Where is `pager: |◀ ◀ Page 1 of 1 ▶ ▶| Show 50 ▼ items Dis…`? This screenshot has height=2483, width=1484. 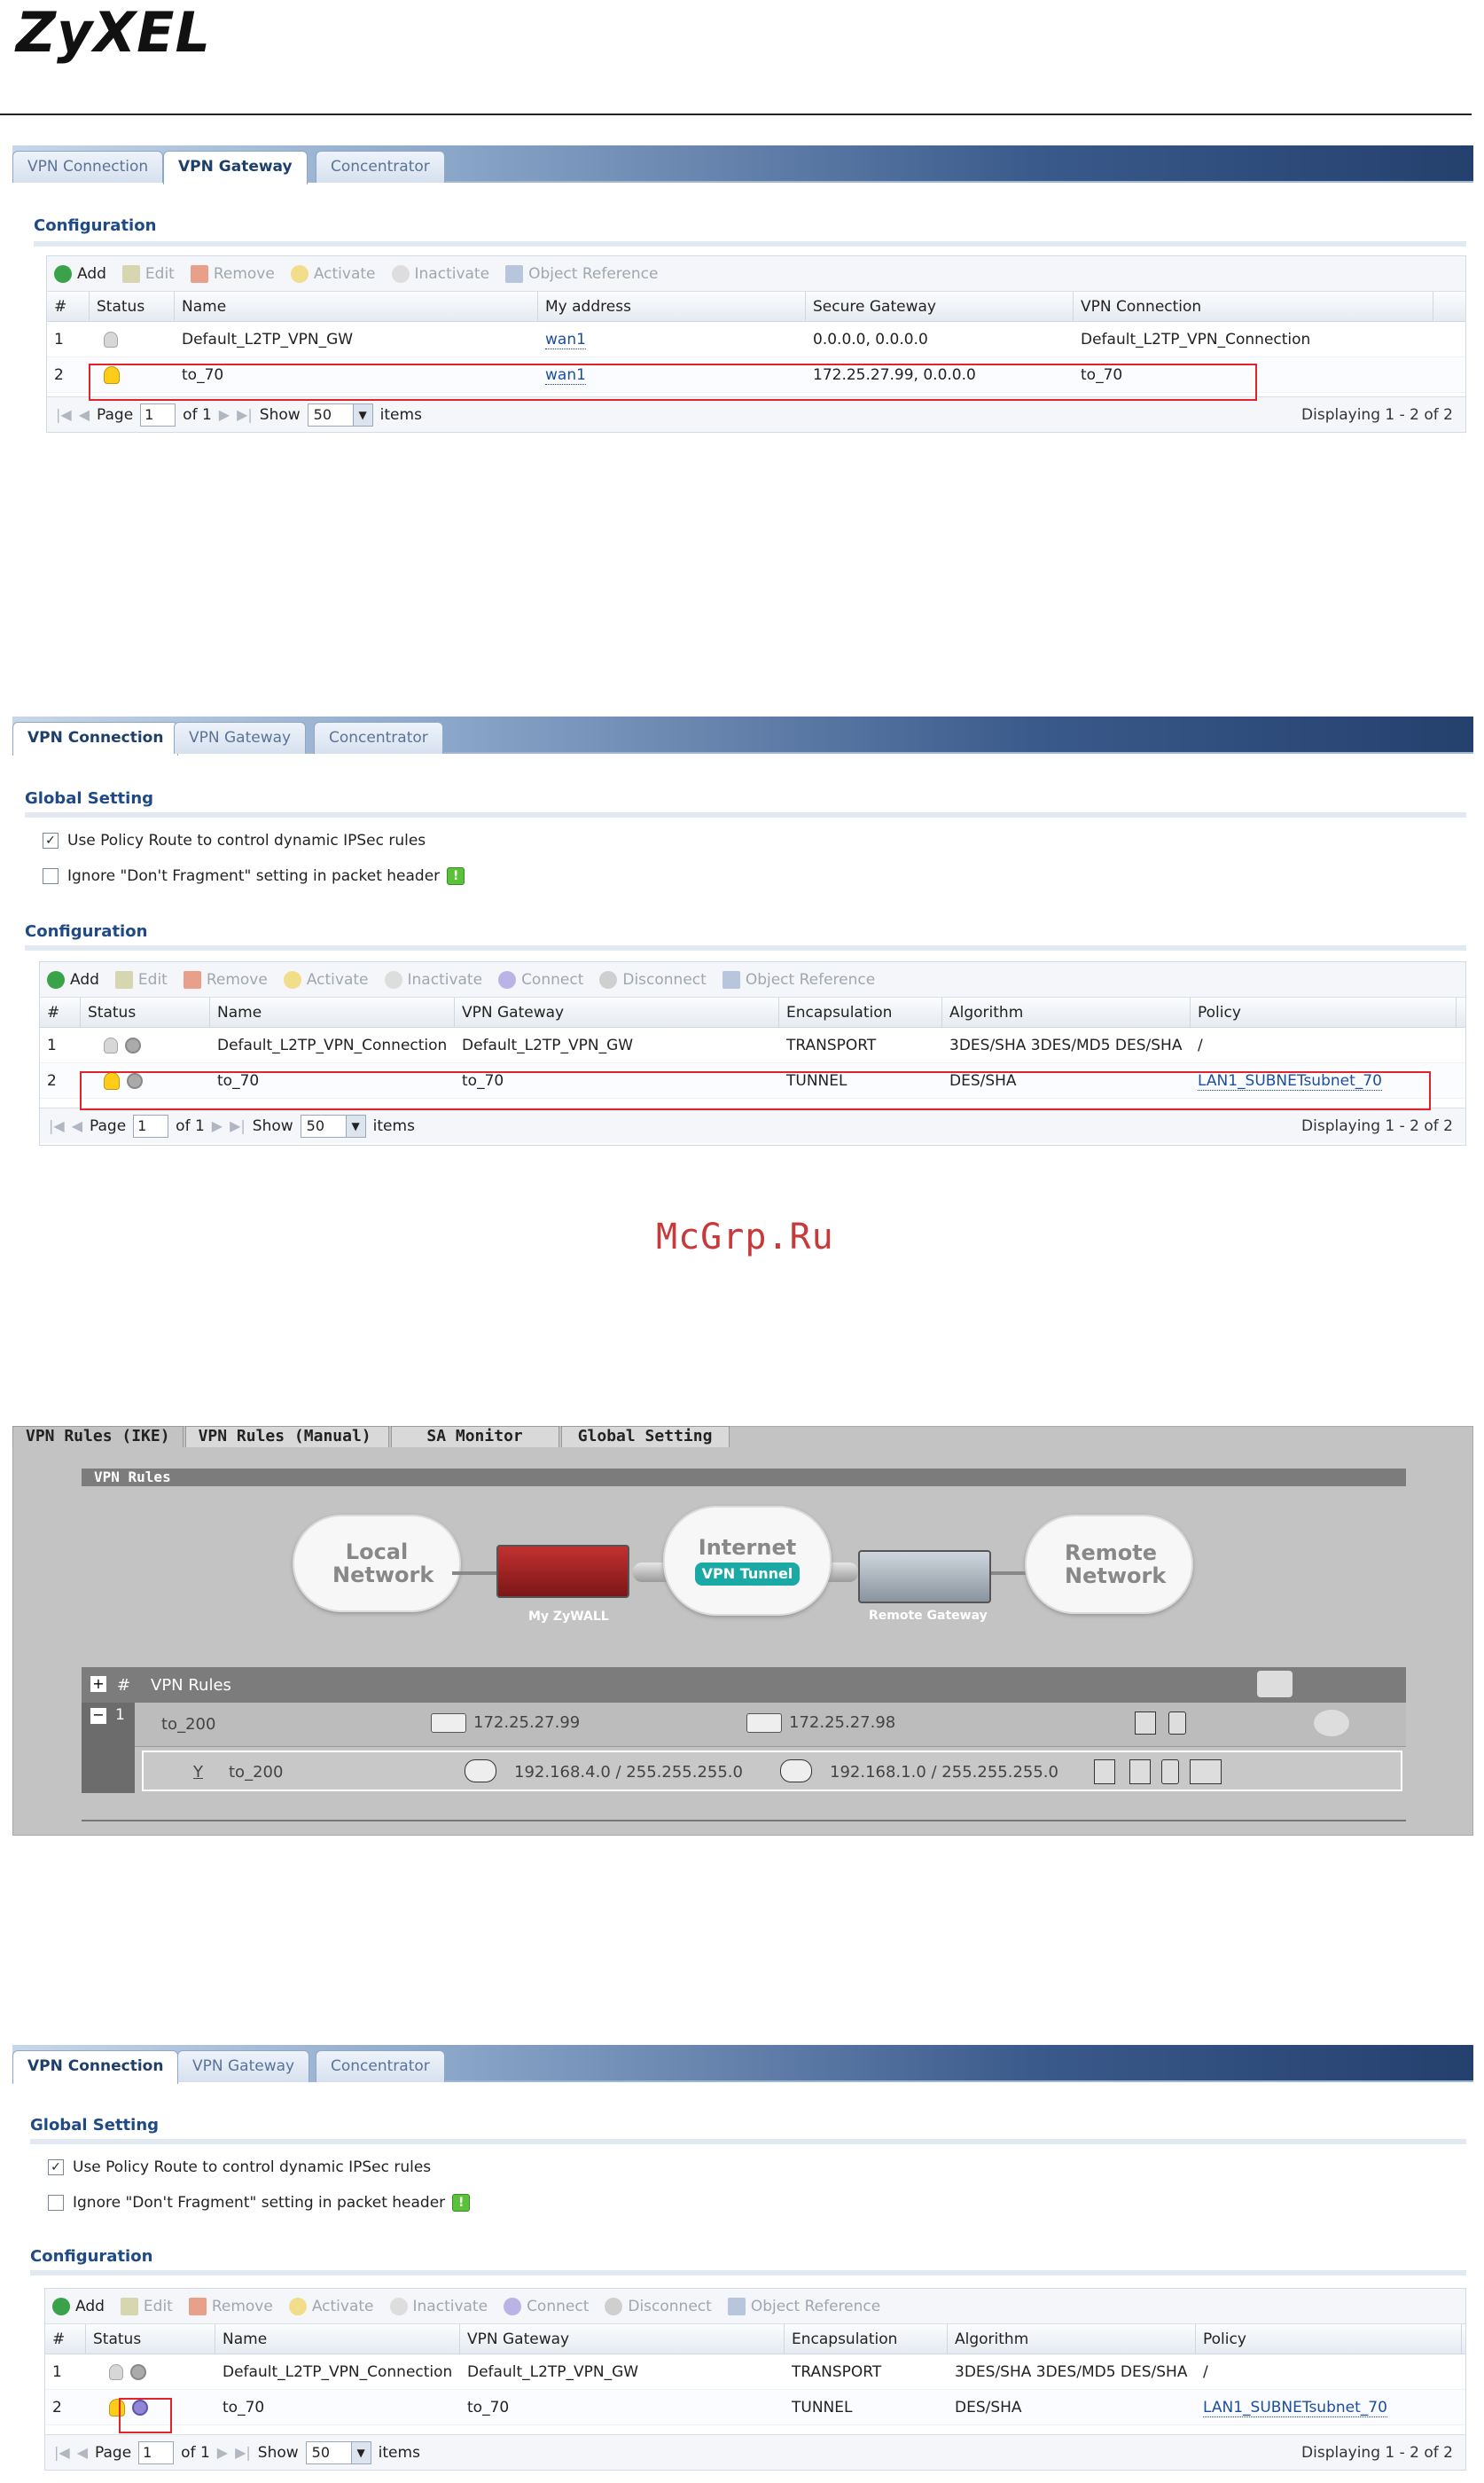
pager: |◀ ◀ Page 1 of 1 ▶ ▶| Show 50 ▼ items Dis… is located at coordinates (755, 2452).